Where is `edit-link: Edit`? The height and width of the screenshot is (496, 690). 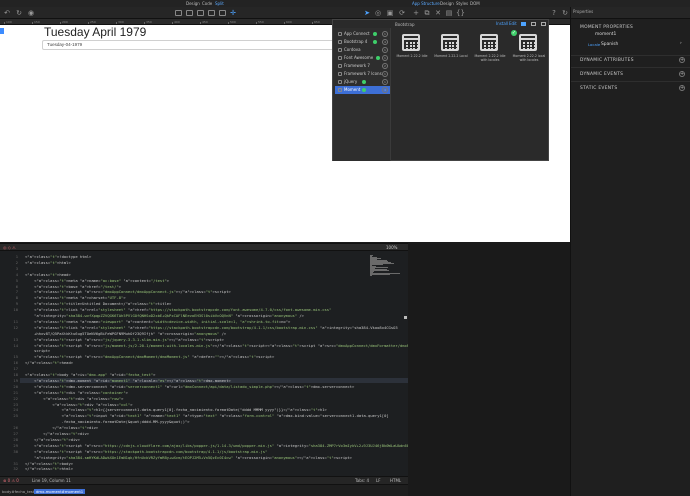 edit-link: Edit is located at coordinates (513, 23).